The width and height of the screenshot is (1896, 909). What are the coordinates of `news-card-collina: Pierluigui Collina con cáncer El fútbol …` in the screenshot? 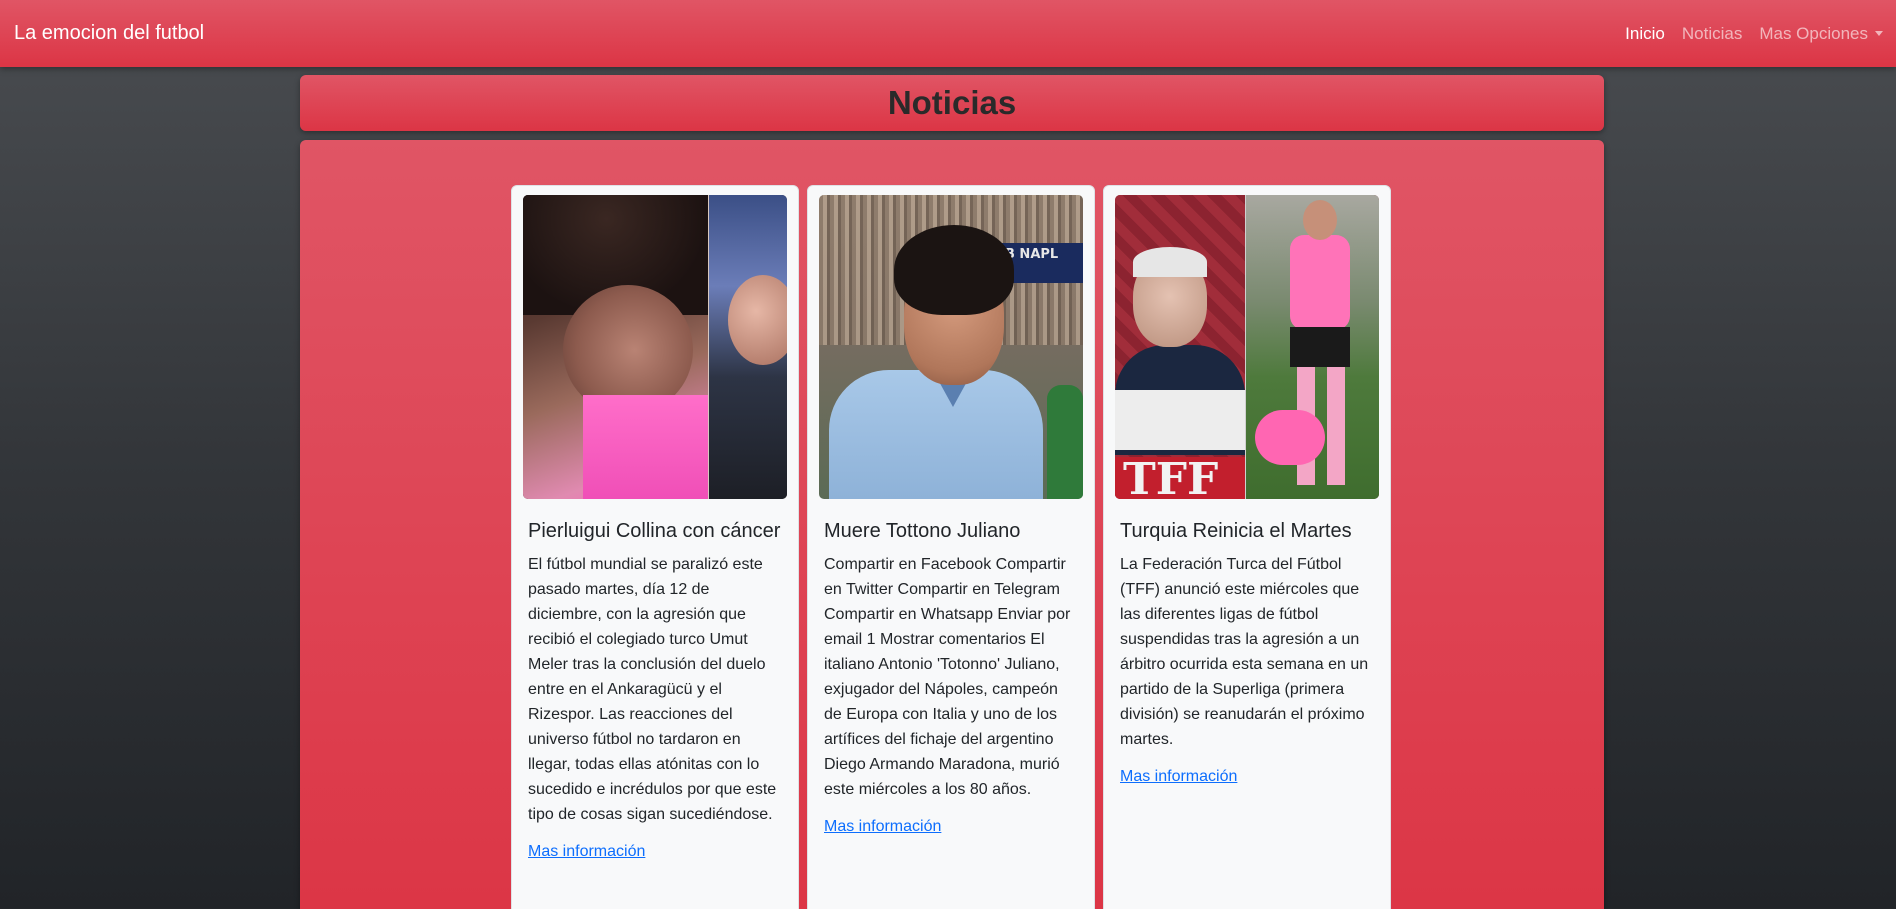 It's located at (655, 547).